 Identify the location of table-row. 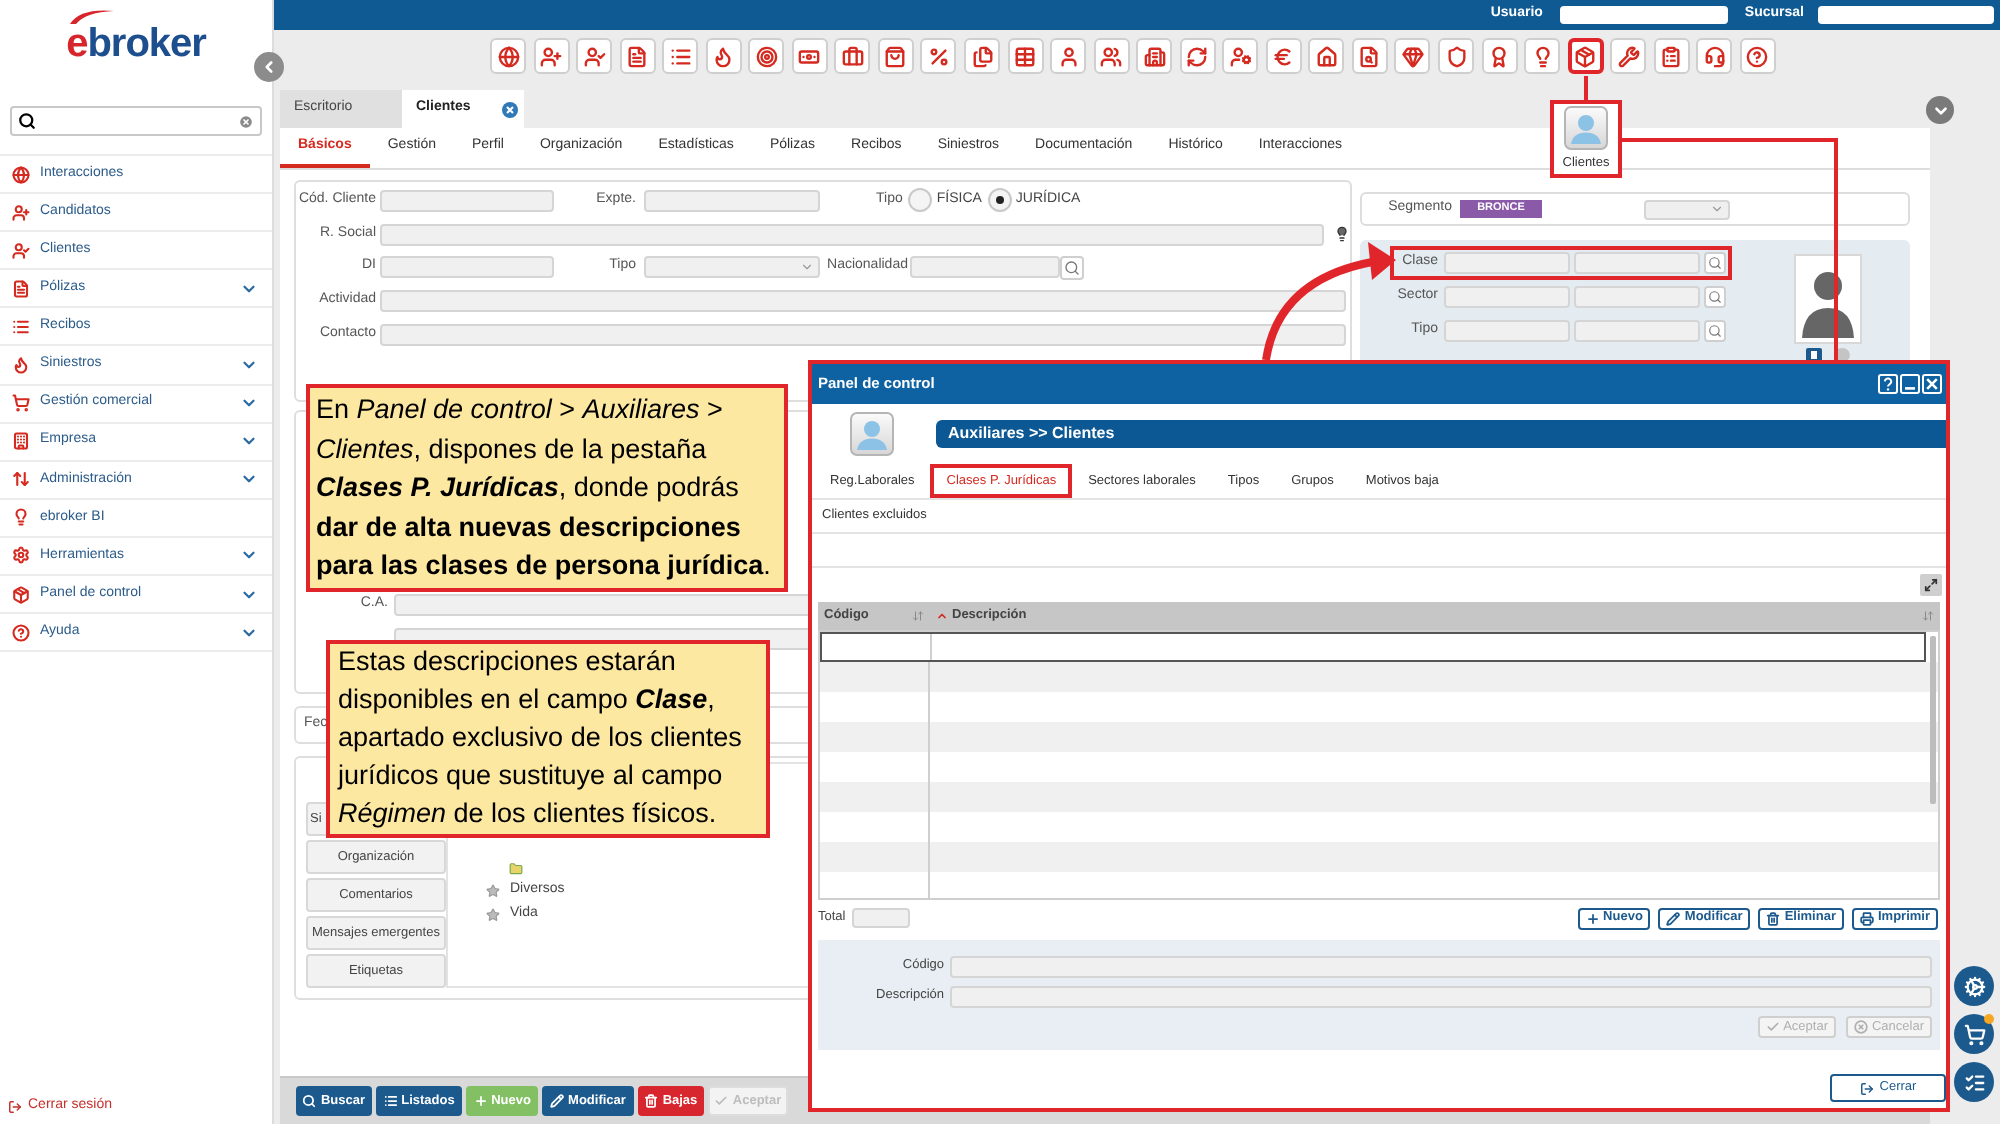
(1373, 647).